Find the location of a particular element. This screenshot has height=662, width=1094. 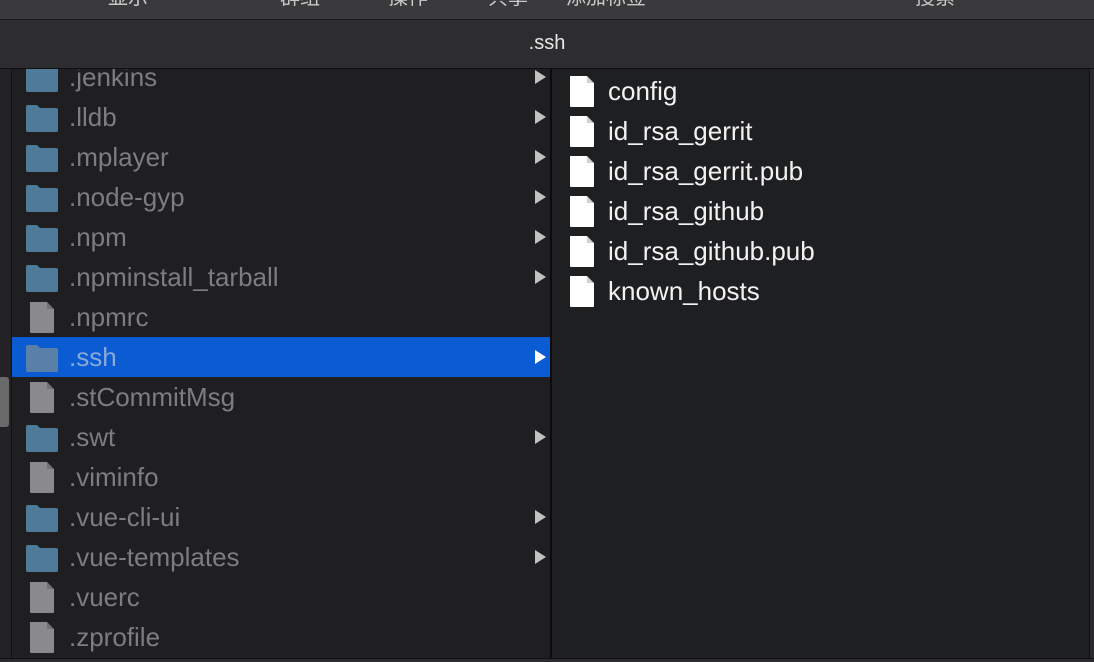

toolbar-tag-button: 添加标签 is located at coordinates (606, 5).